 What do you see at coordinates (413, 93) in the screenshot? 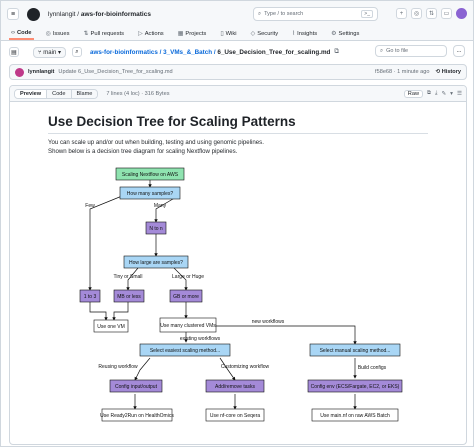
I see `raw-button: Raw` at bounding box center [413, 93].